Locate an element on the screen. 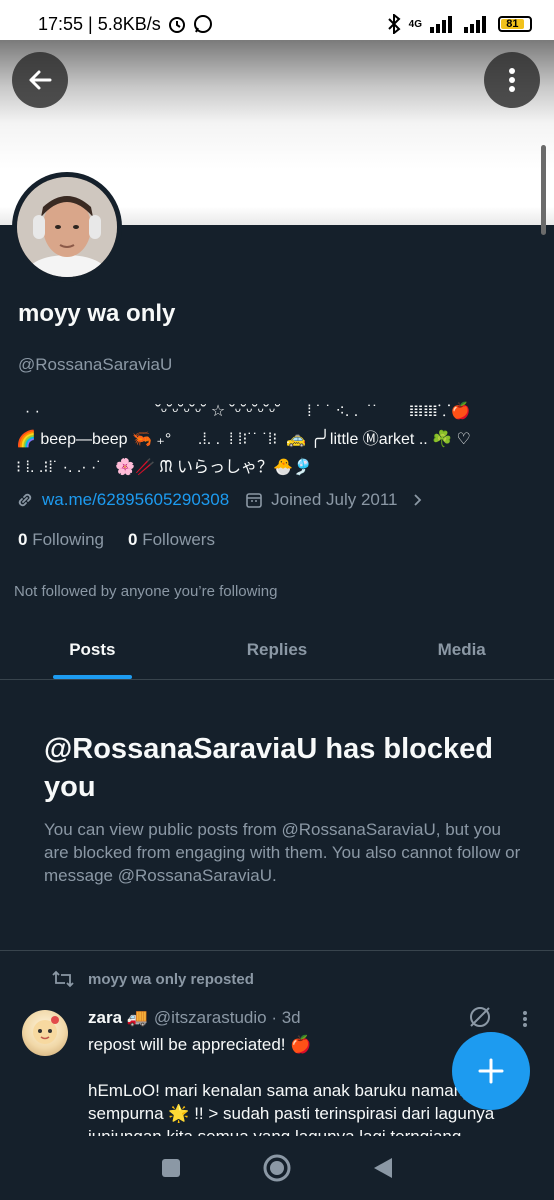  network-type: 4G is located at coordinates (415, 24).